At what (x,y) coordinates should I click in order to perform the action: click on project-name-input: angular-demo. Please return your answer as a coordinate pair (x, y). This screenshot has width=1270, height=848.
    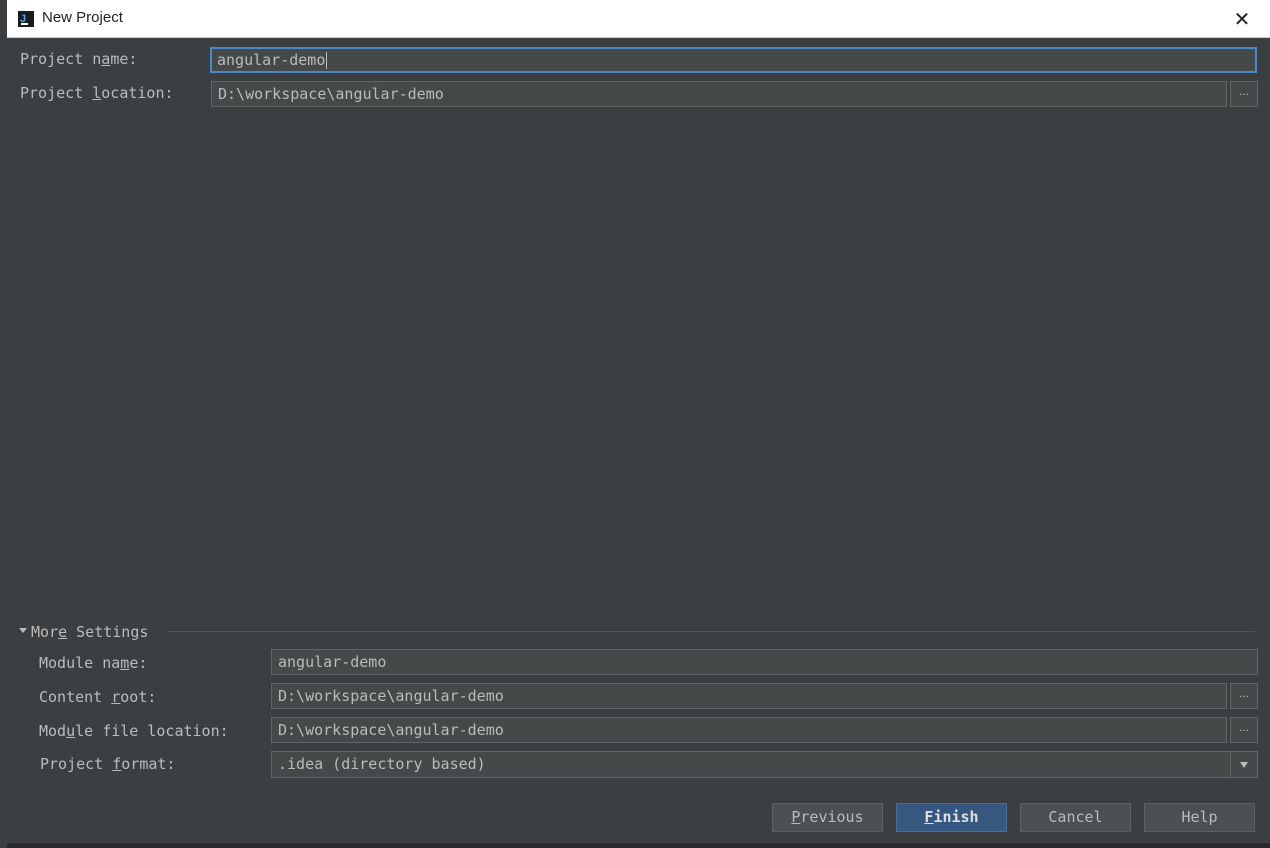
    Looking at the image, I should click on (733, 60).